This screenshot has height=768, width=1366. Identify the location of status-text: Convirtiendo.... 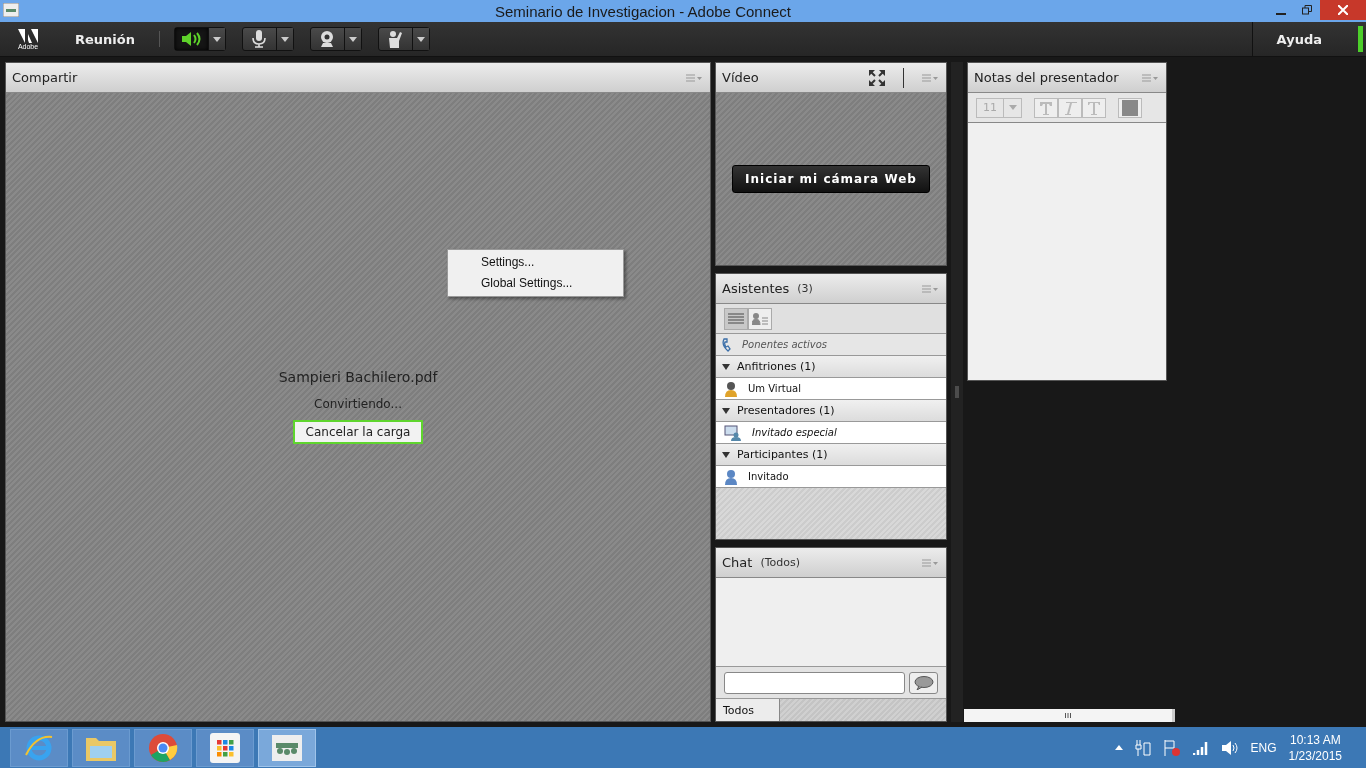
(358, 404).